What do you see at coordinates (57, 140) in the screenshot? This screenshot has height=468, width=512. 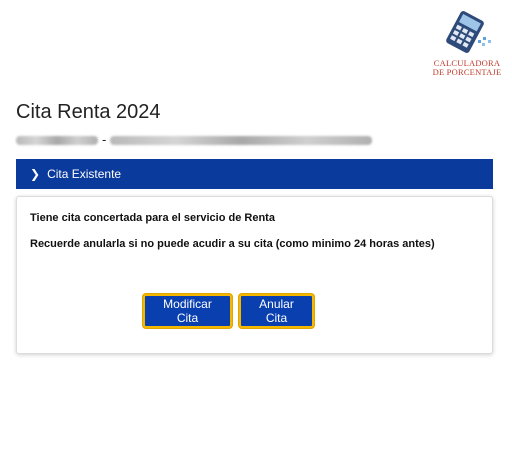 I see `redacted-id` at bounding box center [57, 140].